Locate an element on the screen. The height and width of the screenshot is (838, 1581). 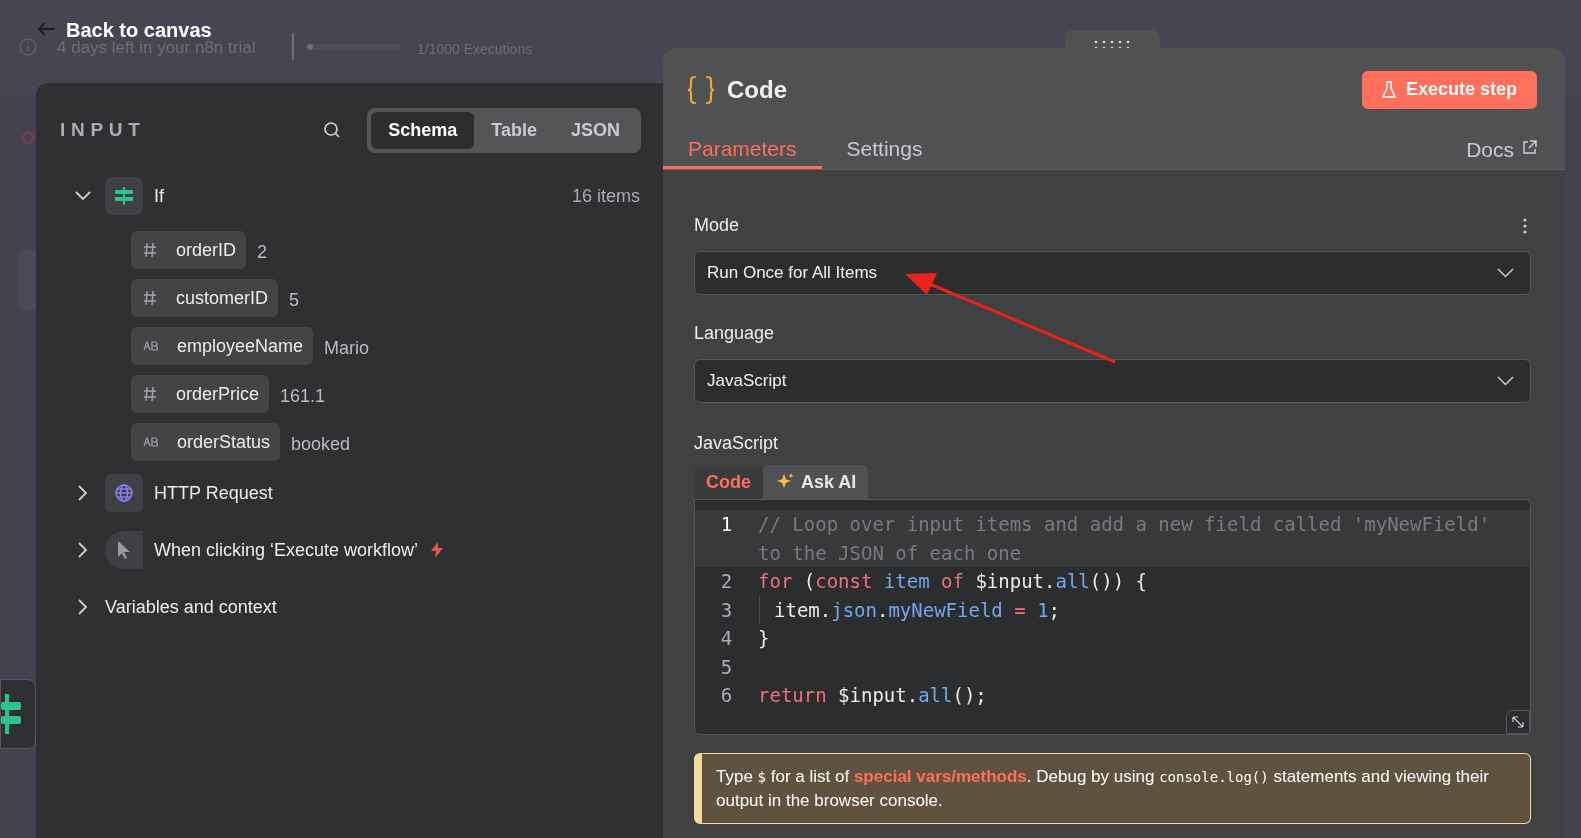
field-value: 5 is located at coordinates (294, 300).